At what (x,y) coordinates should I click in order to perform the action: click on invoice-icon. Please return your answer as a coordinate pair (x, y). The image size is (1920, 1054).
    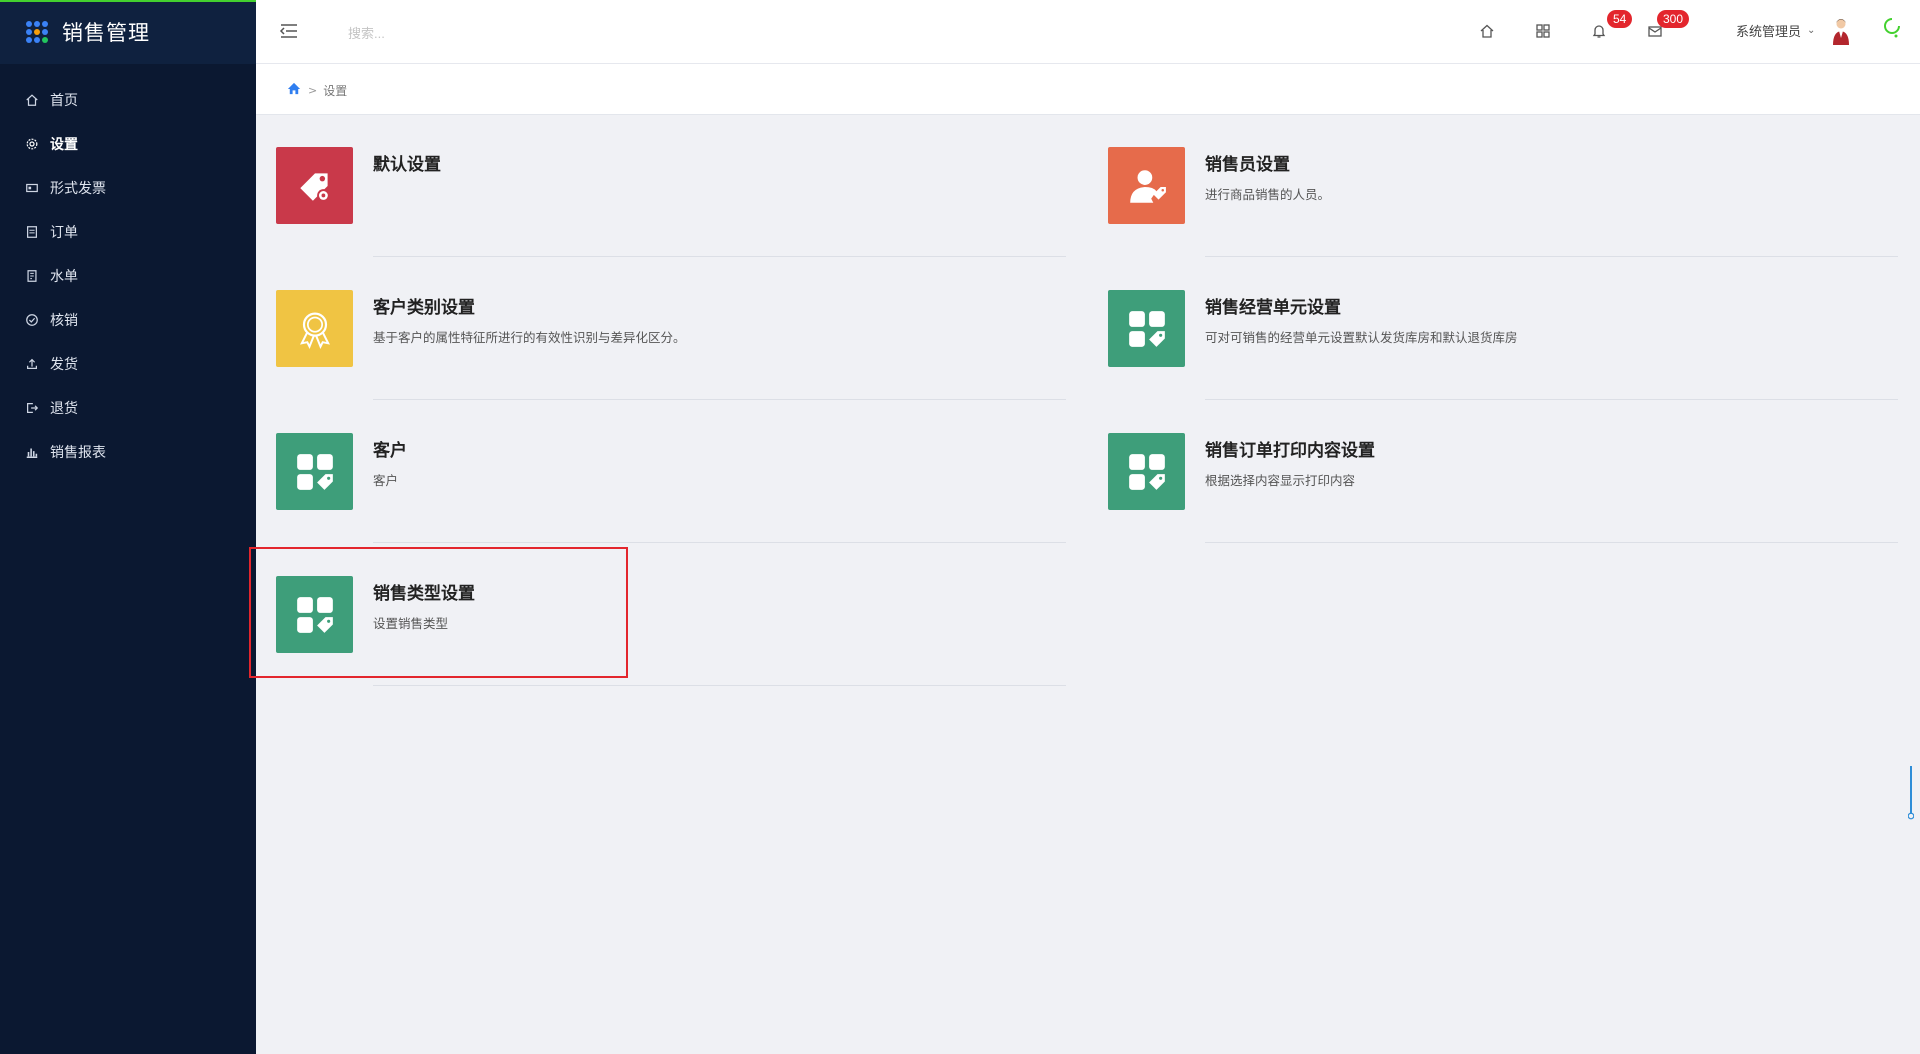
    Looking at the image, I should click on (32, 188).